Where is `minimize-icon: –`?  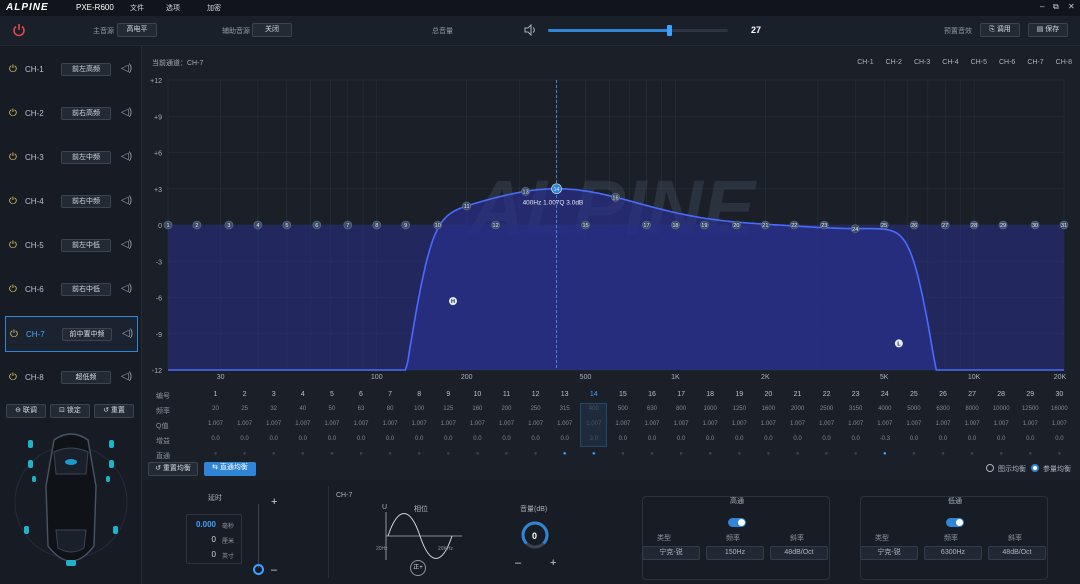 minimize-icon: – is located at coordinates (1042, 6).